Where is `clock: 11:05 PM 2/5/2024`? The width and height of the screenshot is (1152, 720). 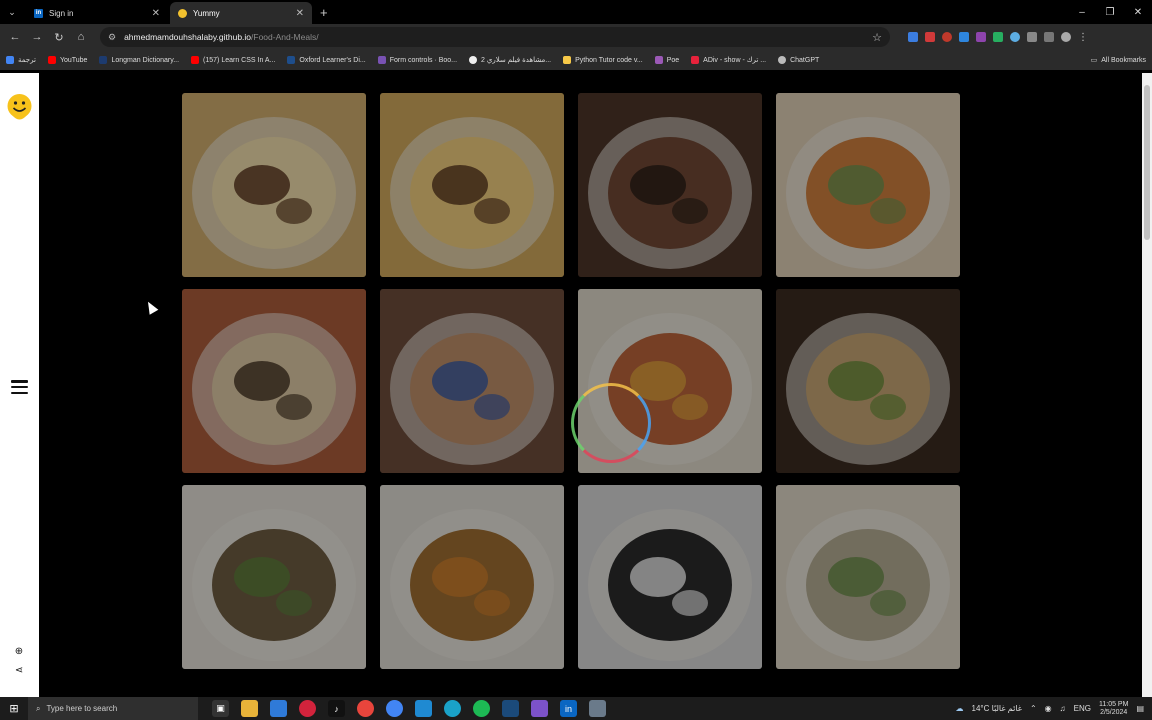 clock: 11:05 PM 2/5/2024 is located at coordinates (1113, 708).